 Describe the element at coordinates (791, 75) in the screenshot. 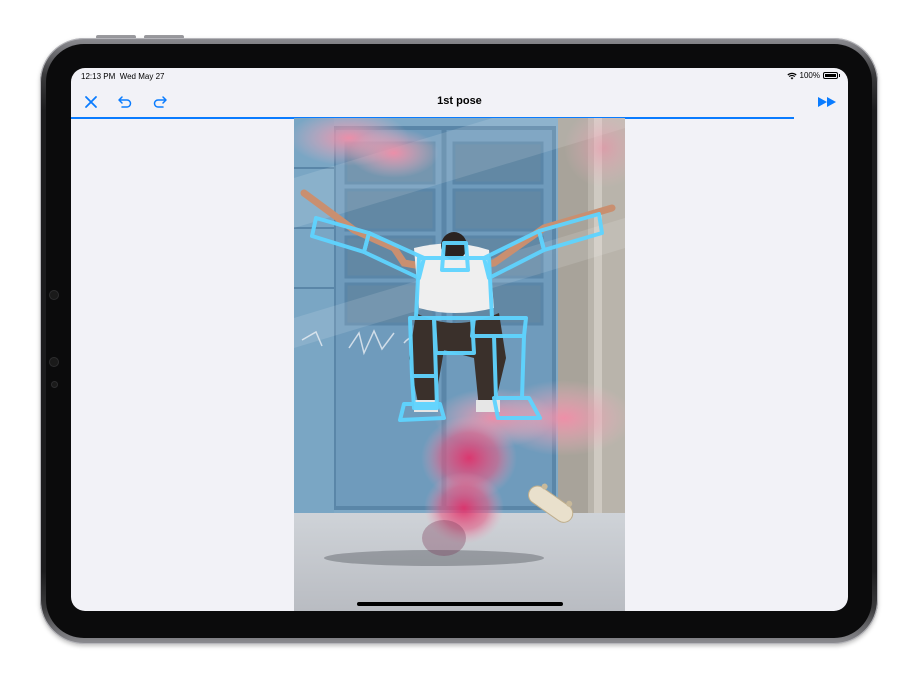

I see `wifi-icon` at that location.